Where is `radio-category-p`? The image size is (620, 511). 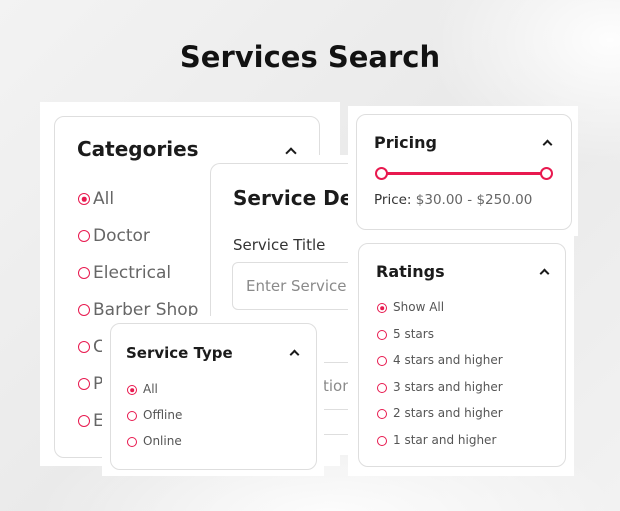
radio-category-p is located at coordinates (84, 384).